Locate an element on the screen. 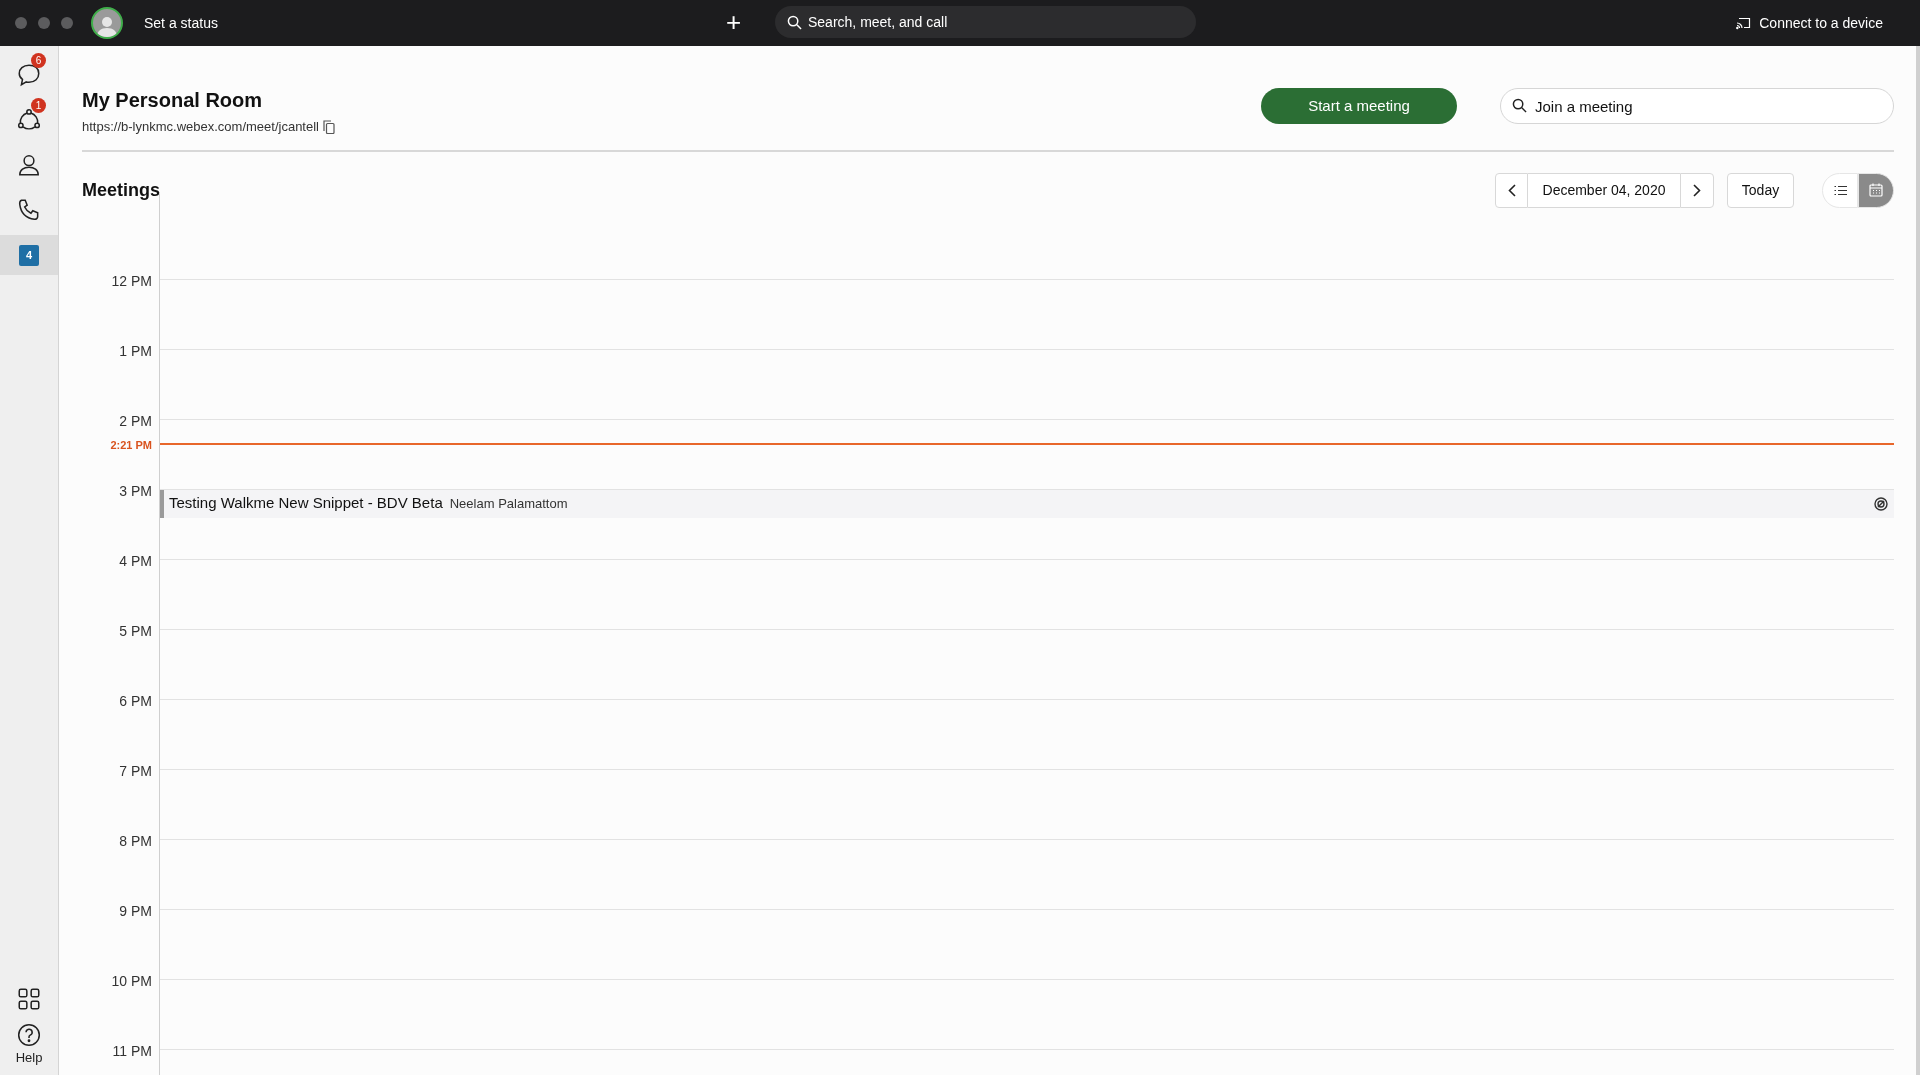 This screenshot has width=1920, height=1075. connect-device-button: Connect to a device is located at coordinates (1809, 23).